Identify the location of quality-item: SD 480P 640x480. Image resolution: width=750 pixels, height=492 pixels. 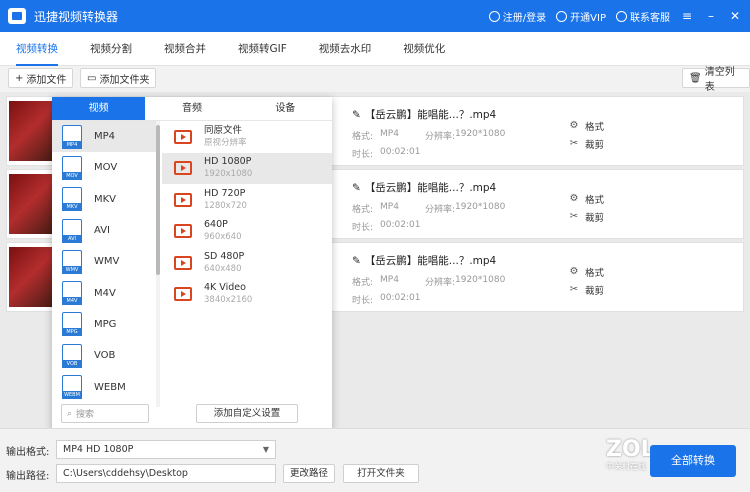
(247, 263).